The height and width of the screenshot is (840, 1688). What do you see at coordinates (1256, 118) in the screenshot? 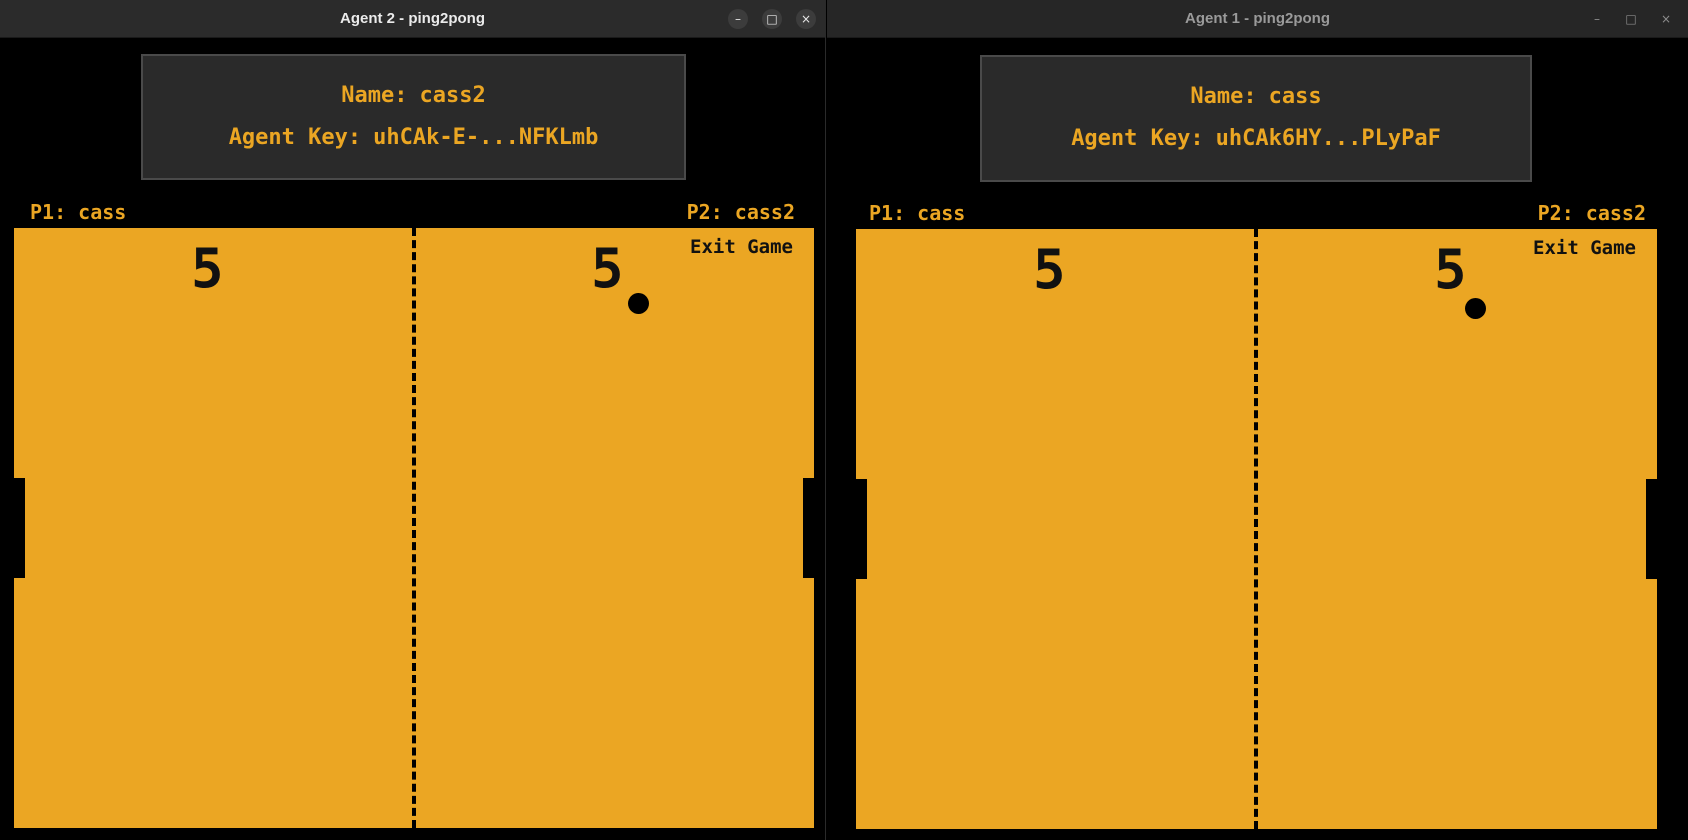
I see `agent-info-panel: Name: cass Agent Key: uhCAk6HY...PLyPaF` at bounding box center [1256, 118].